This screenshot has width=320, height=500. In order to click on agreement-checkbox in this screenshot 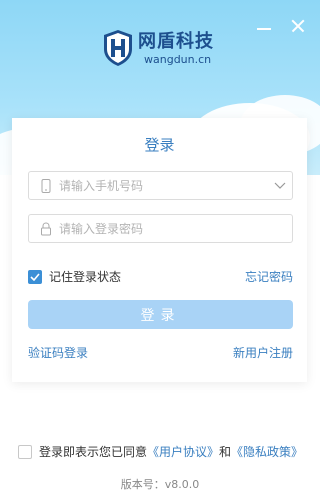, I will do `click(25, 451)`.